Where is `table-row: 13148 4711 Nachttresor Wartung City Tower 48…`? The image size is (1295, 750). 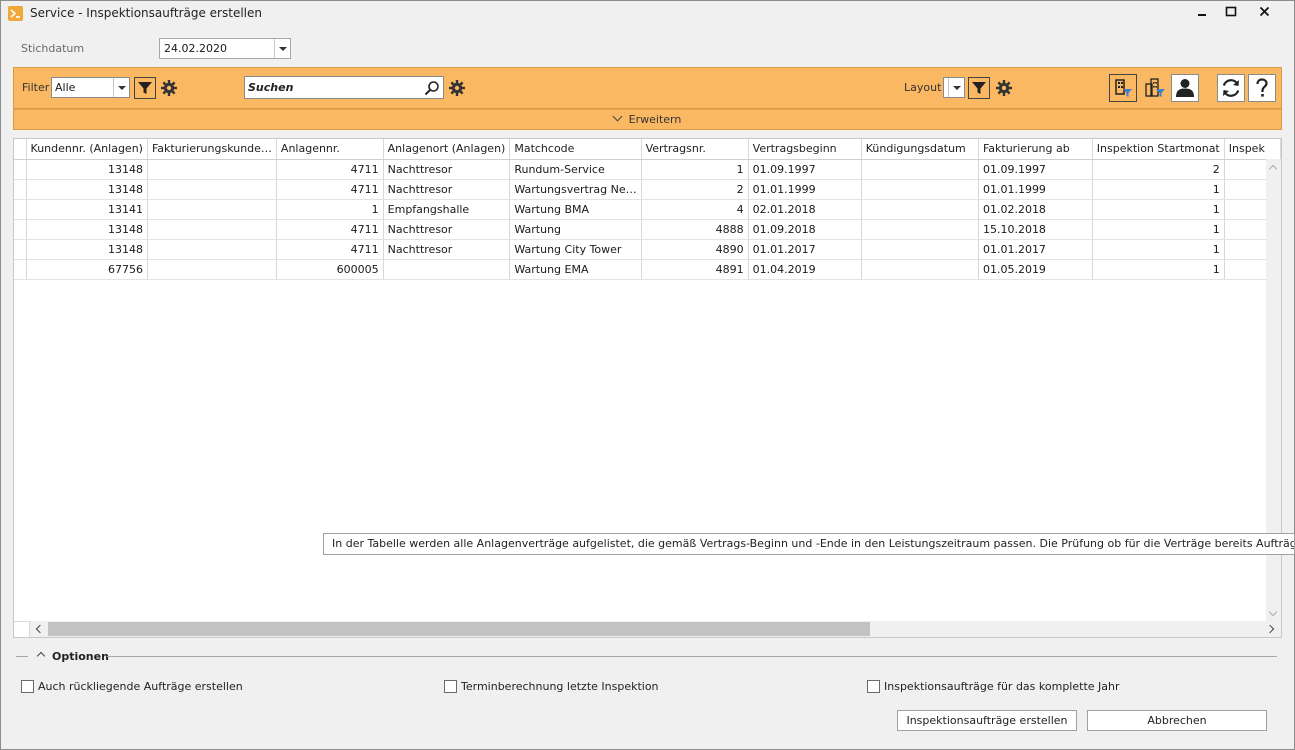
table-row: 13148 4711 Nachttresor Wartung City Tower 48… is located at coordinates (647, 249).